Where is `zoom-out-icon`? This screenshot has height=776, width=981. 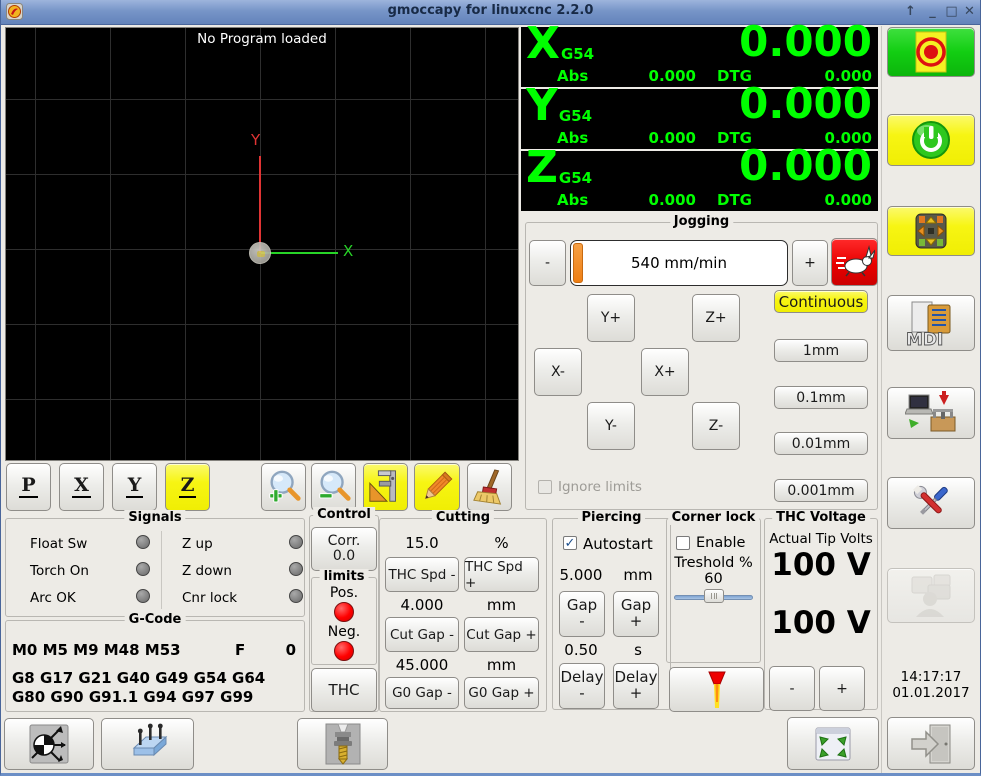
zoom-out-icon is located at coordinates (334, 485).